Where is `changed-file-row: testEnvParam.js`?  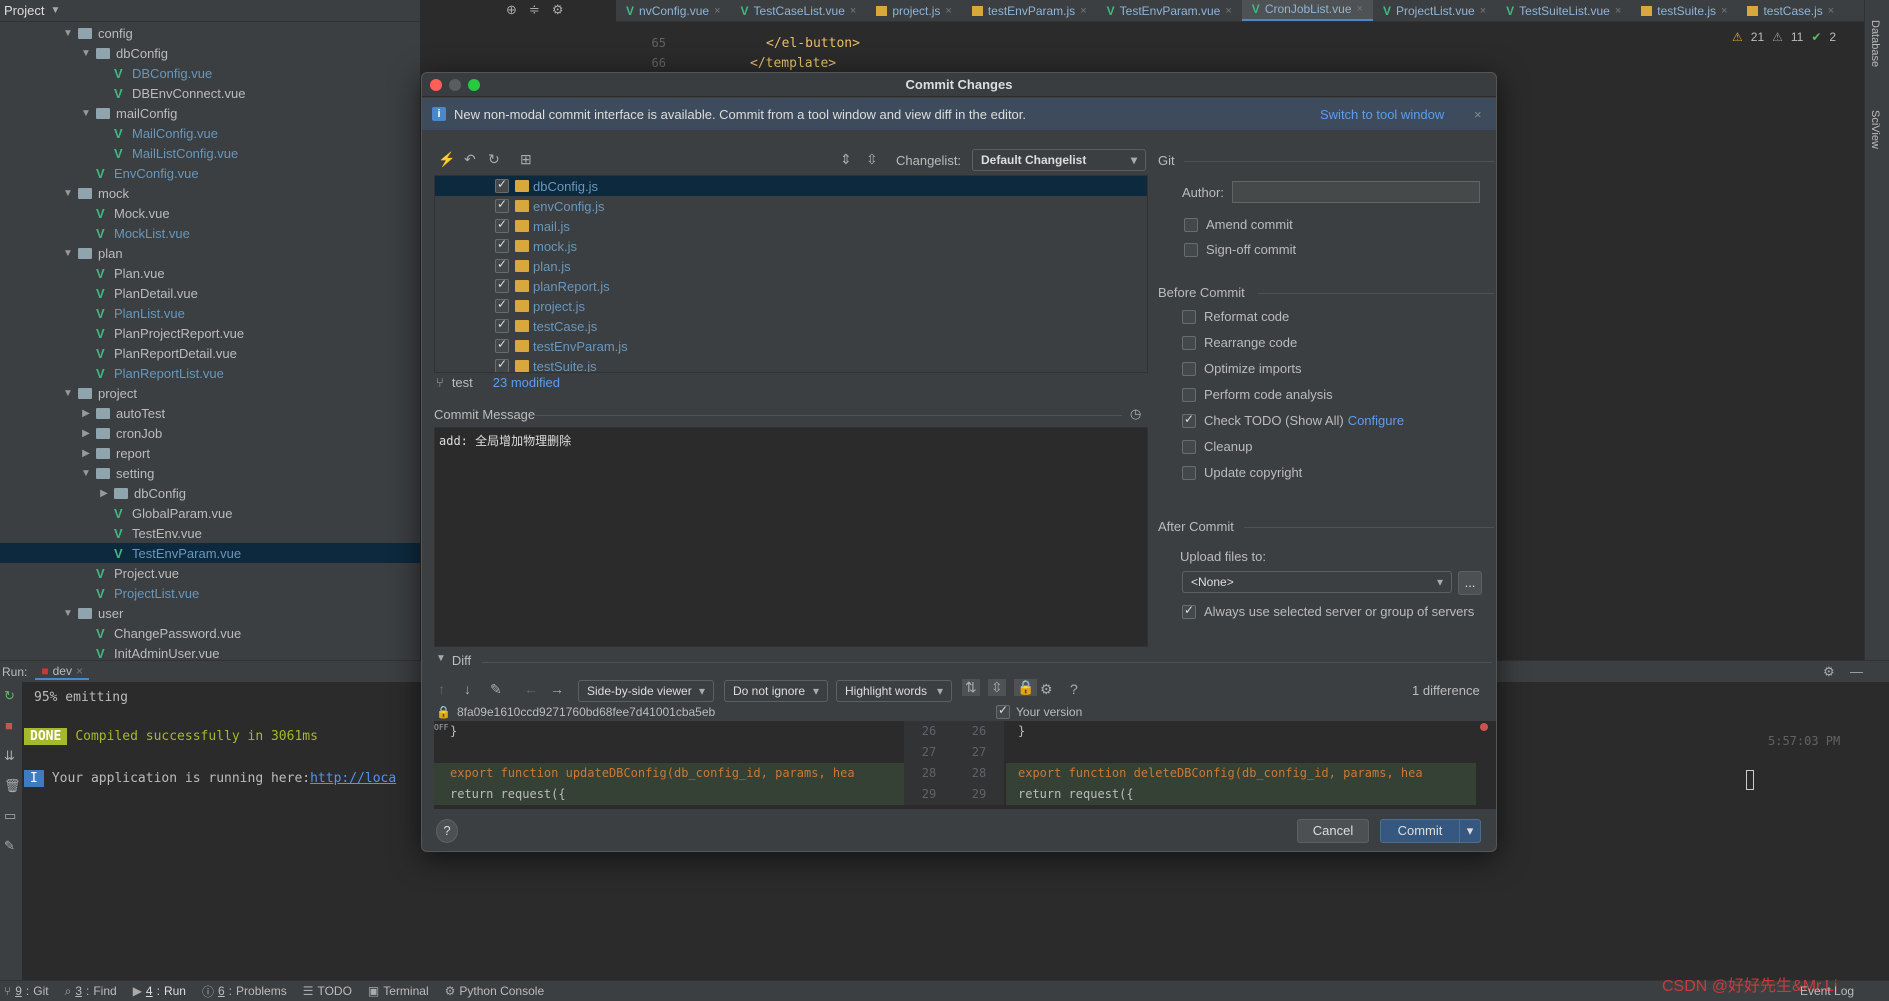
changed-file-row: testEnvParam.js is located at coordinates (791, 346).